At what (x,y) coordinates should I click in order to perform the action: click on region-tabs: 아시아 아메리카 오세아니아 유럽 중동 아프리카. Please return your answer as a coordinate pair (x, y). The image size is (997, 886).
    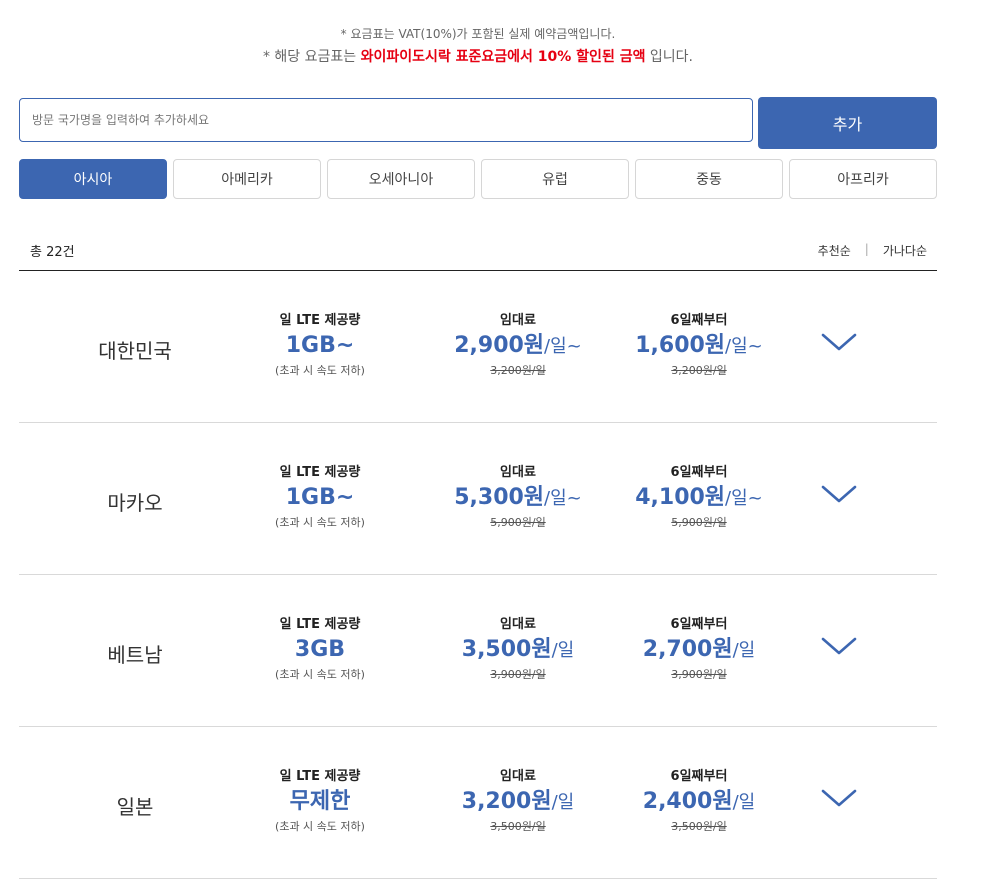
    Looking at the image, I should click on (478, 179).